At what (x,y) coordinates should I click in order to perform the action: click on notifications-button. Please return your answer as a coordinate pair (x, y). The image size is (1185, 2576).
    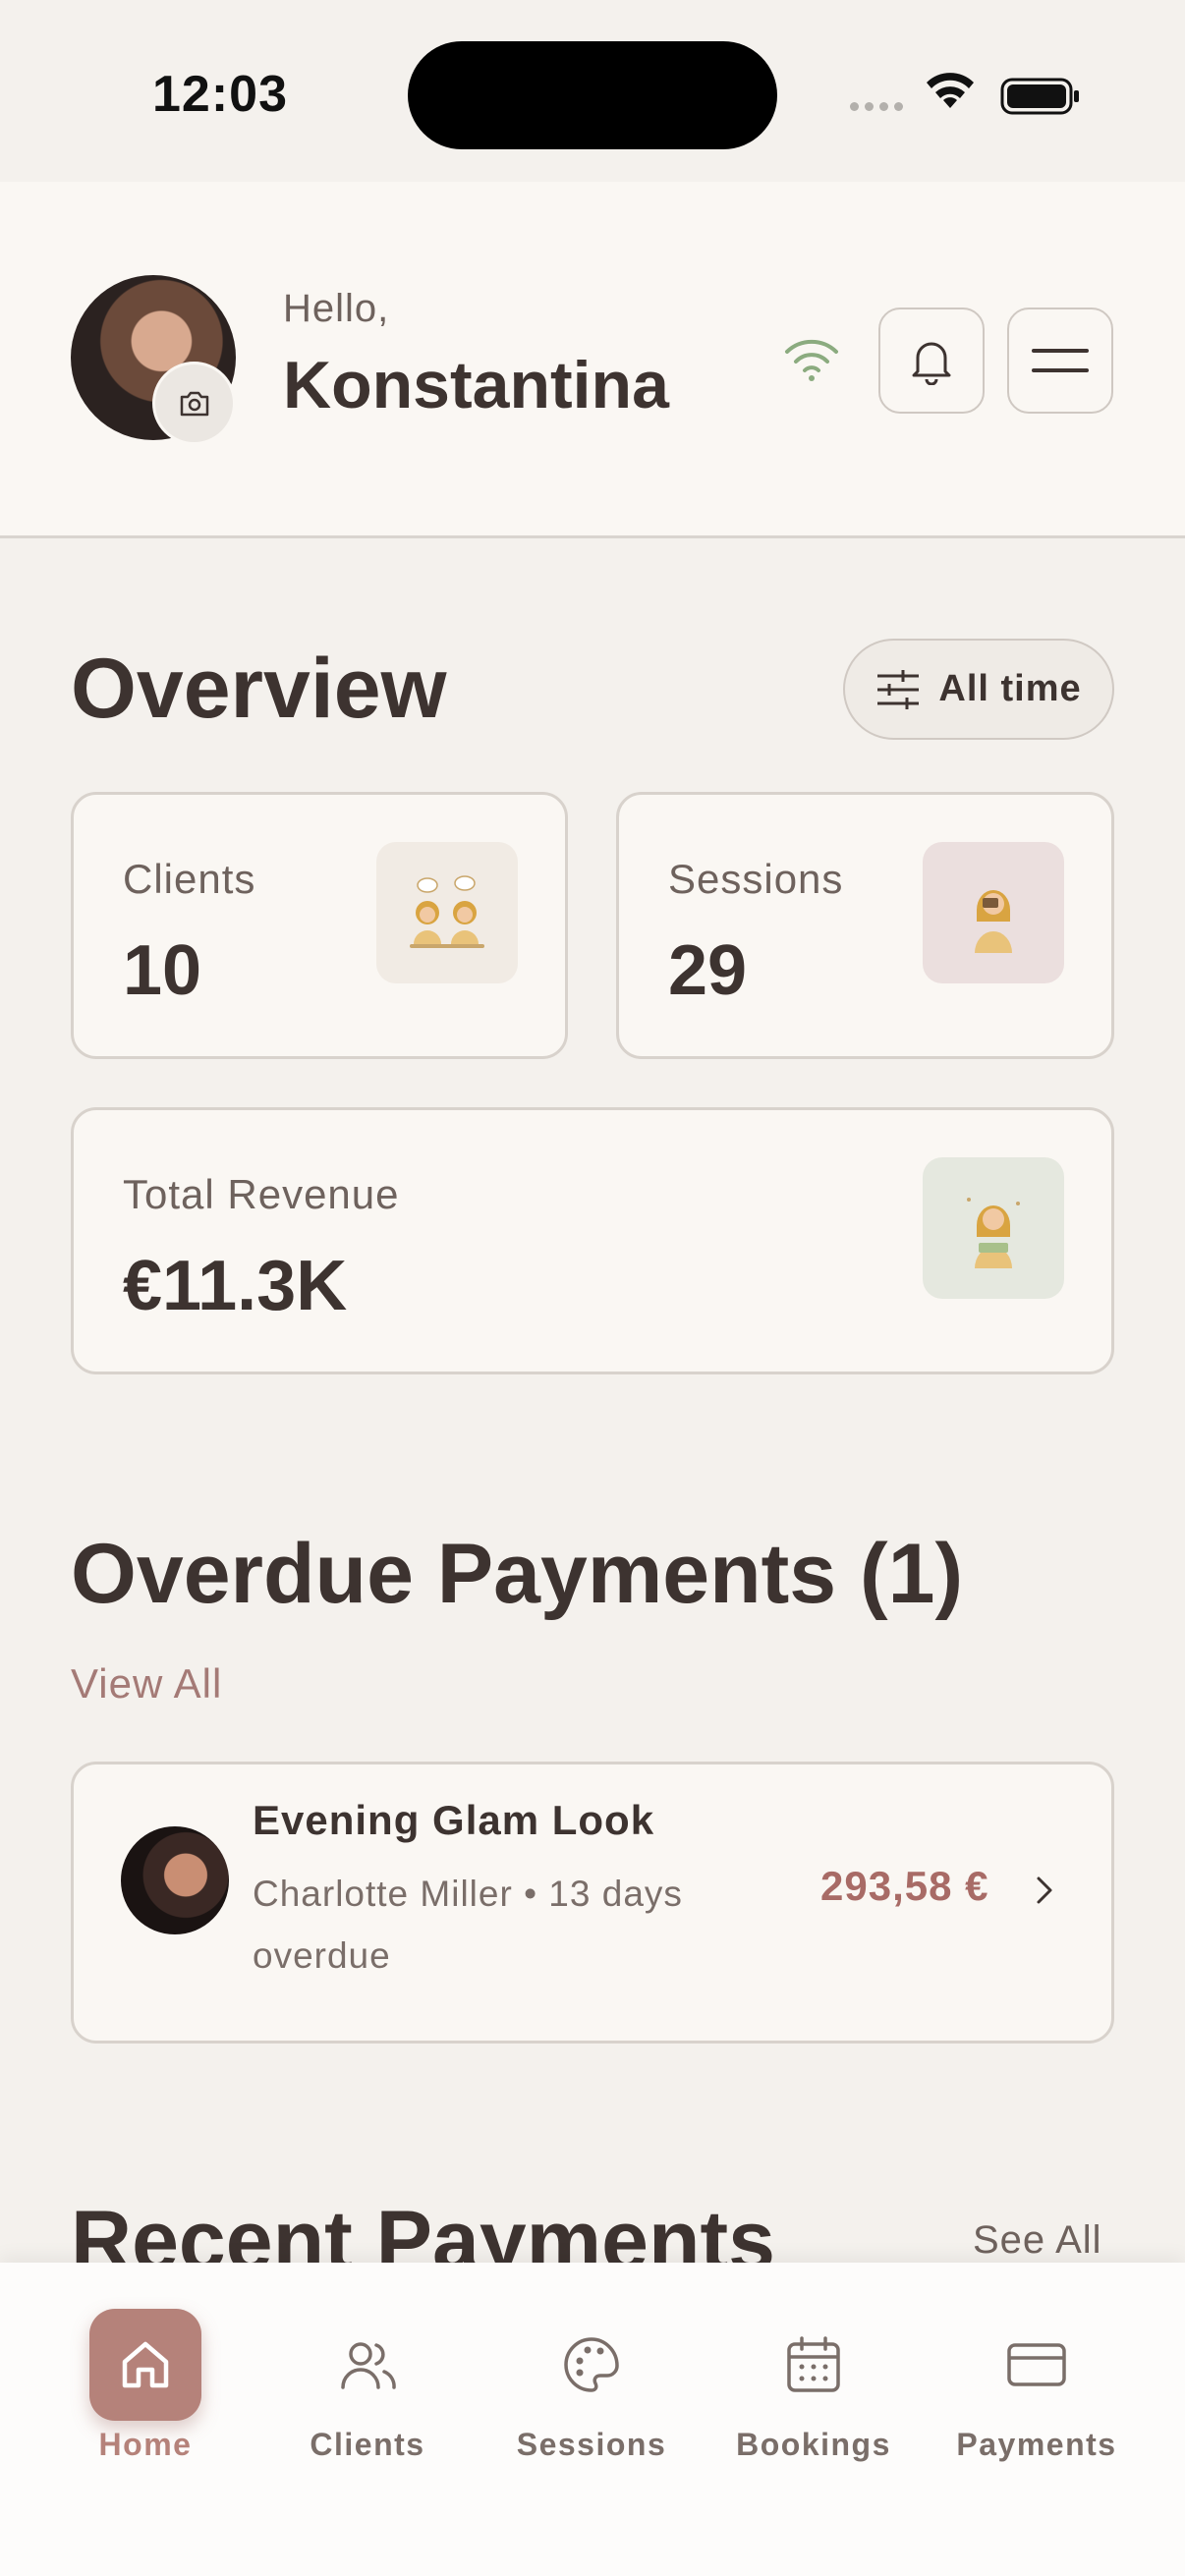
    Looking at the image, I should click on (932, 361).